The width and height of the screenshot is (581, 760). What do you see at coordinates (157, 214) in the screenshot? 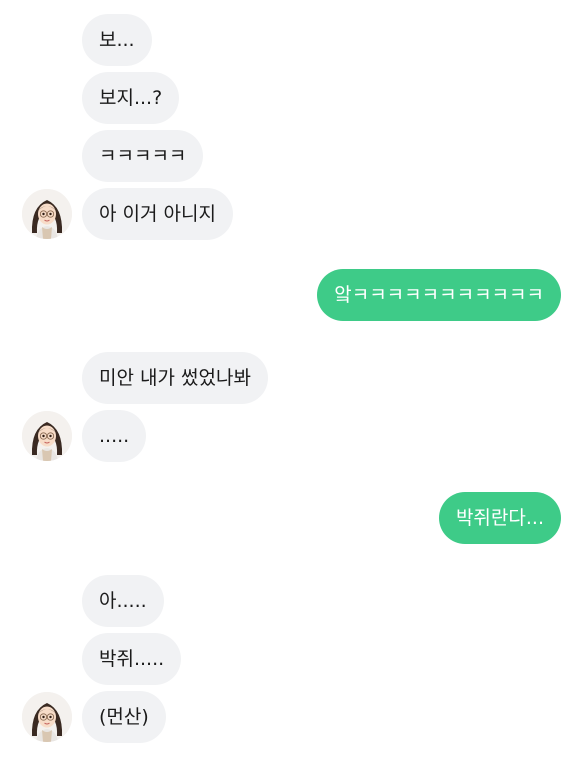
I see `message-bubble-incoming: 아 이거 아니지` at bounding box center [157, 214].